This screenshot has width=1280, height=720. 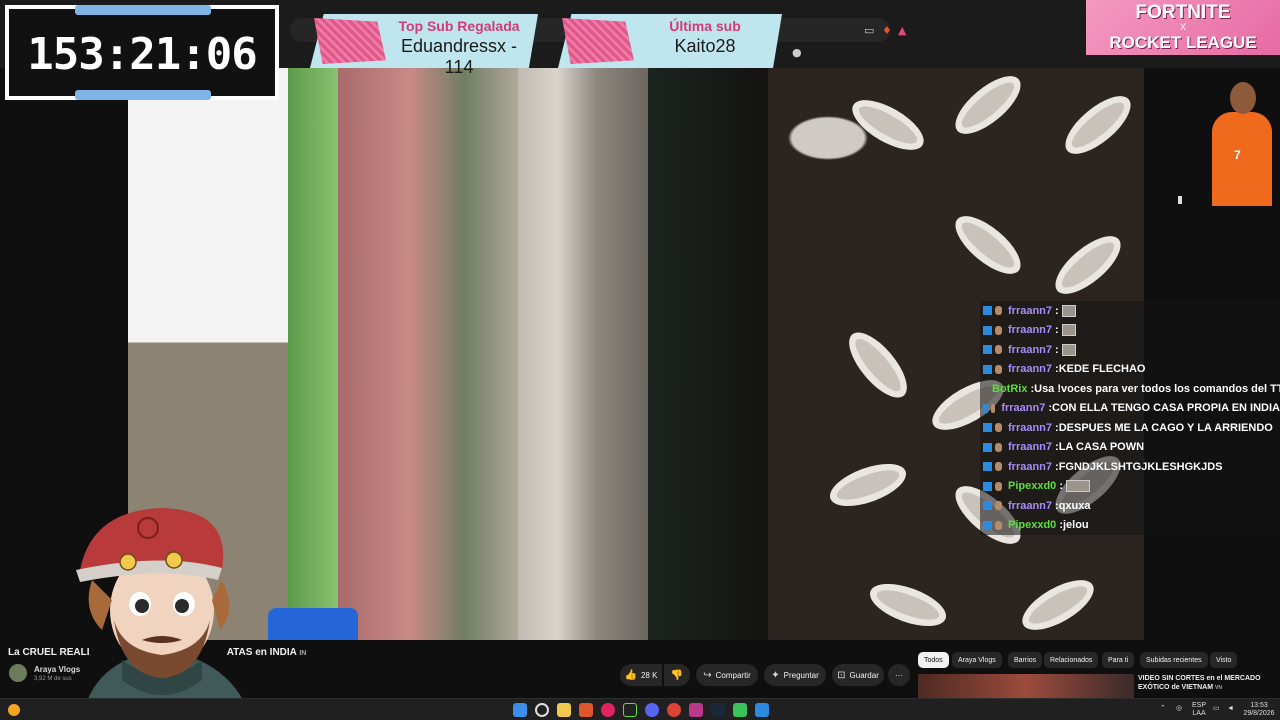 I want to click on more-actions-button: ···, so click(x=899, y=675).